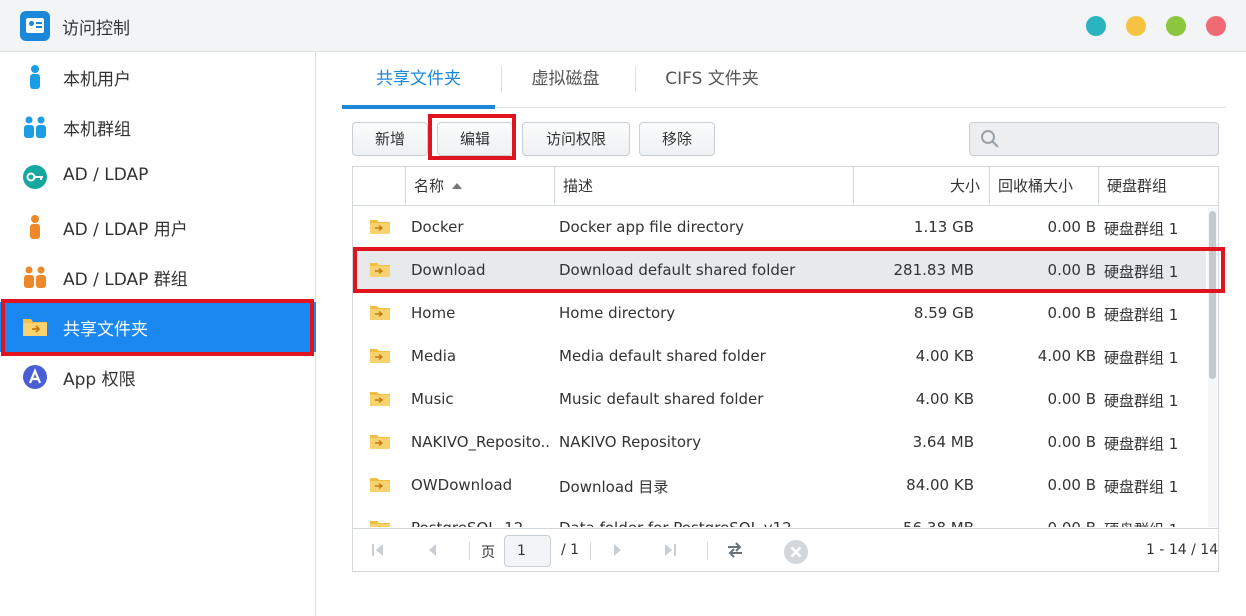 This screenshot has width=1246, height=616. Describe the element at coordinates (1136, 26) in the screenshot. I see `window-minimize-button` at that location.